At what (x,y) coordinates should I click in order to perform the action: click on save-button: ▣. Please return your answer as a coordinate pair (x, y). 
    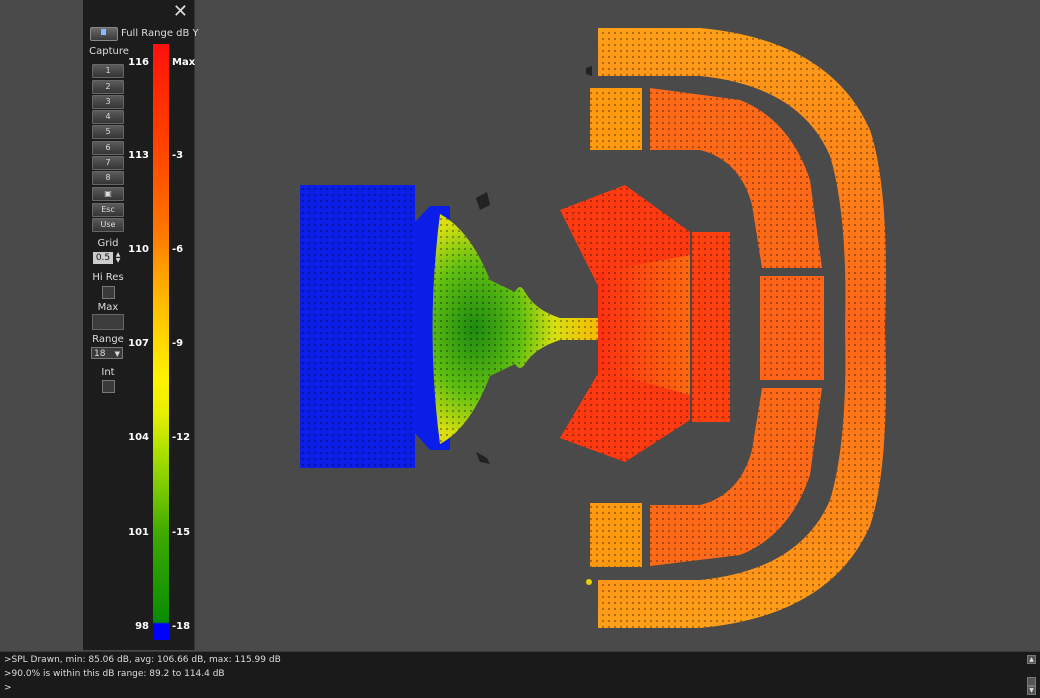
    Looking at the image, I should click on (108, 194).